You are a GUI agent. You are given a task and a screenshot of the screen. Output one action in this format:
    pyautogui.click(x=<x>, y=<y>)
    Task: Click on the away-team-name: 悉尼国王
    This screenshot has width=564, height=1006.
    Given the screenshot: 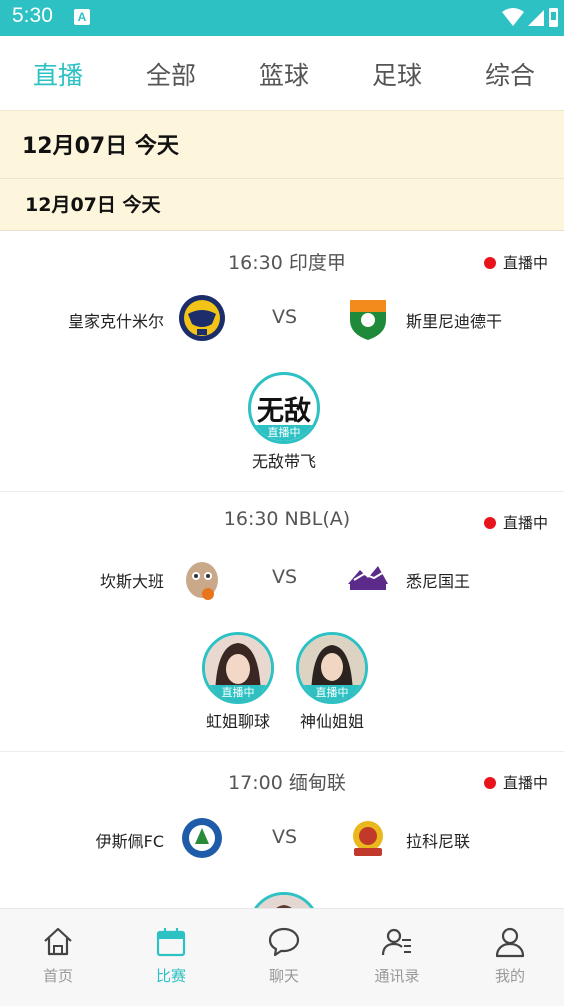 What is the action you would take?
    pyautogui.click(x=438, y=581)
    